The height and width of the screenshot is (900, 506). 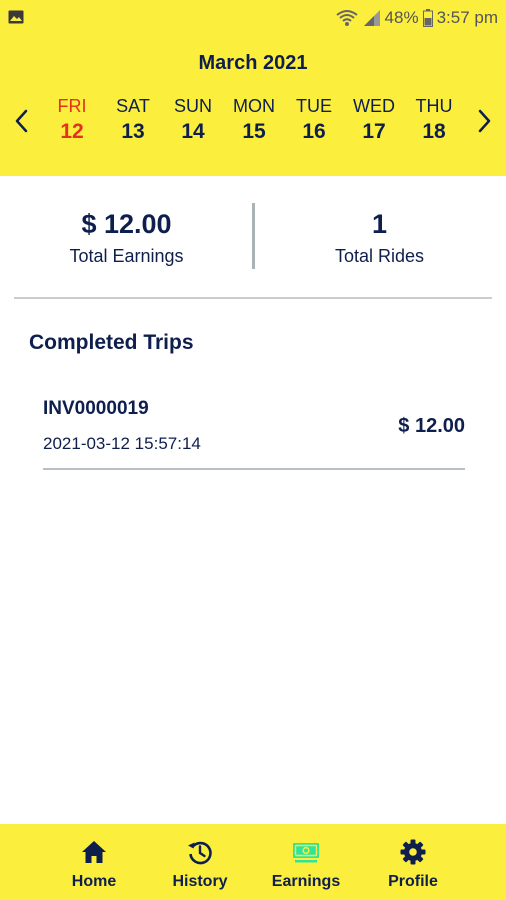 I want to click on month-title: March 2021, so click(x=253, y=63).